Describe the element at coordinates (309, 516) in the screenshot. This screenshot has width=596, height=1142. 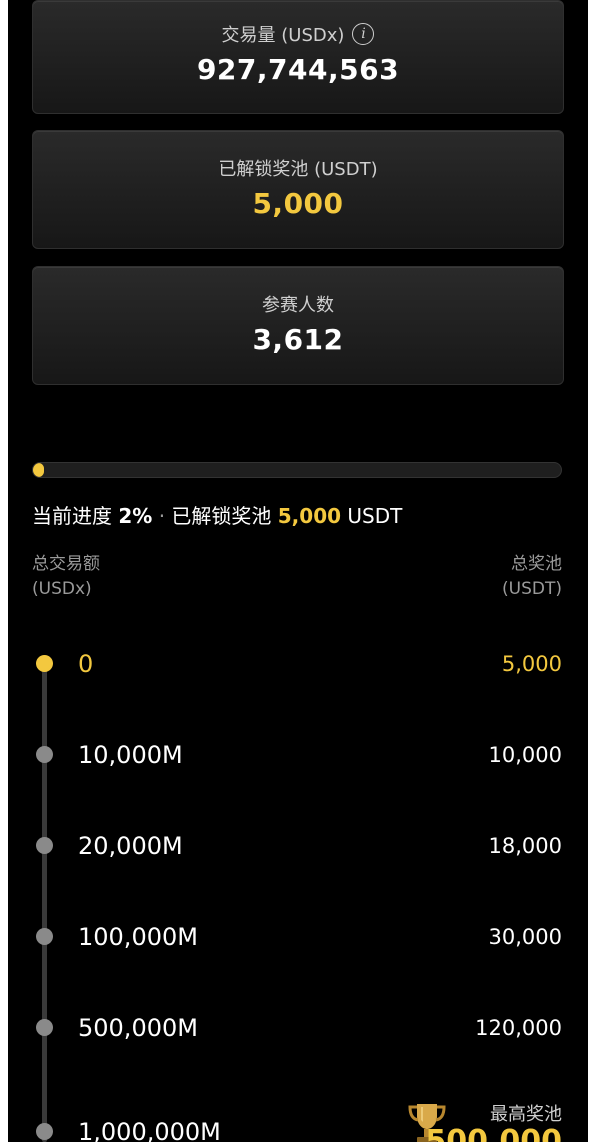
I see `progress-unlocked-value: 5,000` at that location.